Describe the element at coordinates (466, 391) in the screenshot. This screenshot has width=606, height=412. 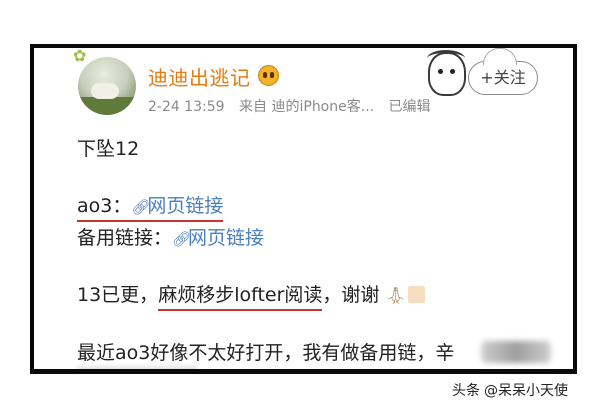
I see `watermark-platform: 头条` at that location.